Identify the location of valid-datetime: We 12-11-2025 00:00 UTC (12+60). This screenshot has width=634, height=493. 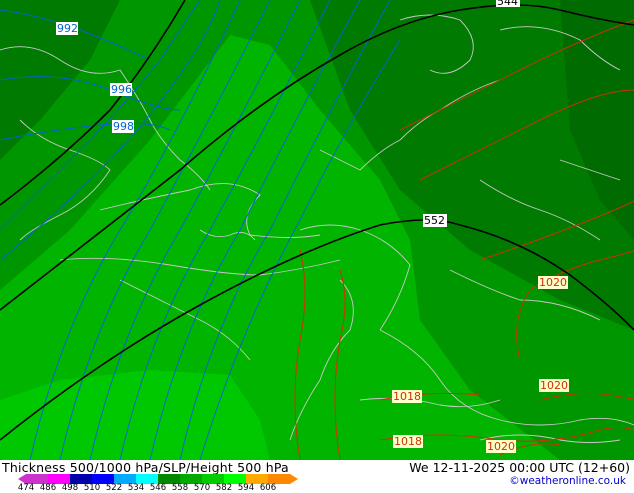
(519, 467).